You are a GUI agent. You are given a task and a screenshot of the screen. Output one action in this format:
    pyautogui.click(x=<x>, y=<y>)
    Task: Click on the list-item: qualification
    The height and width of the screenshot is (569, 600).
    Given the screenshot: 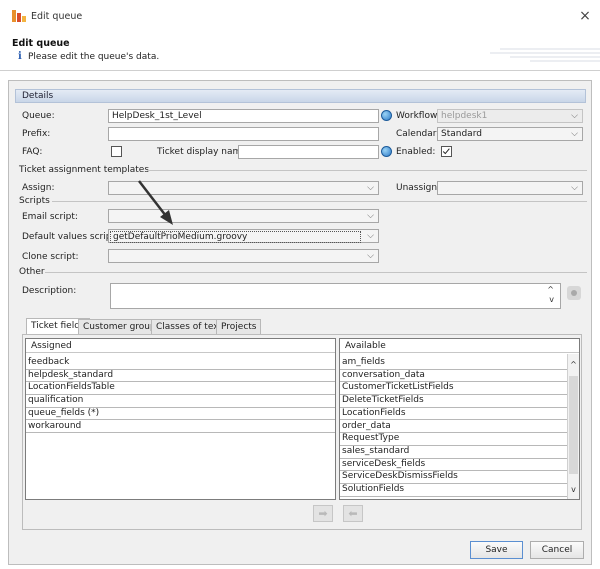 What is the action you would take?
    pyautogui.click(x=180, y=401)
    